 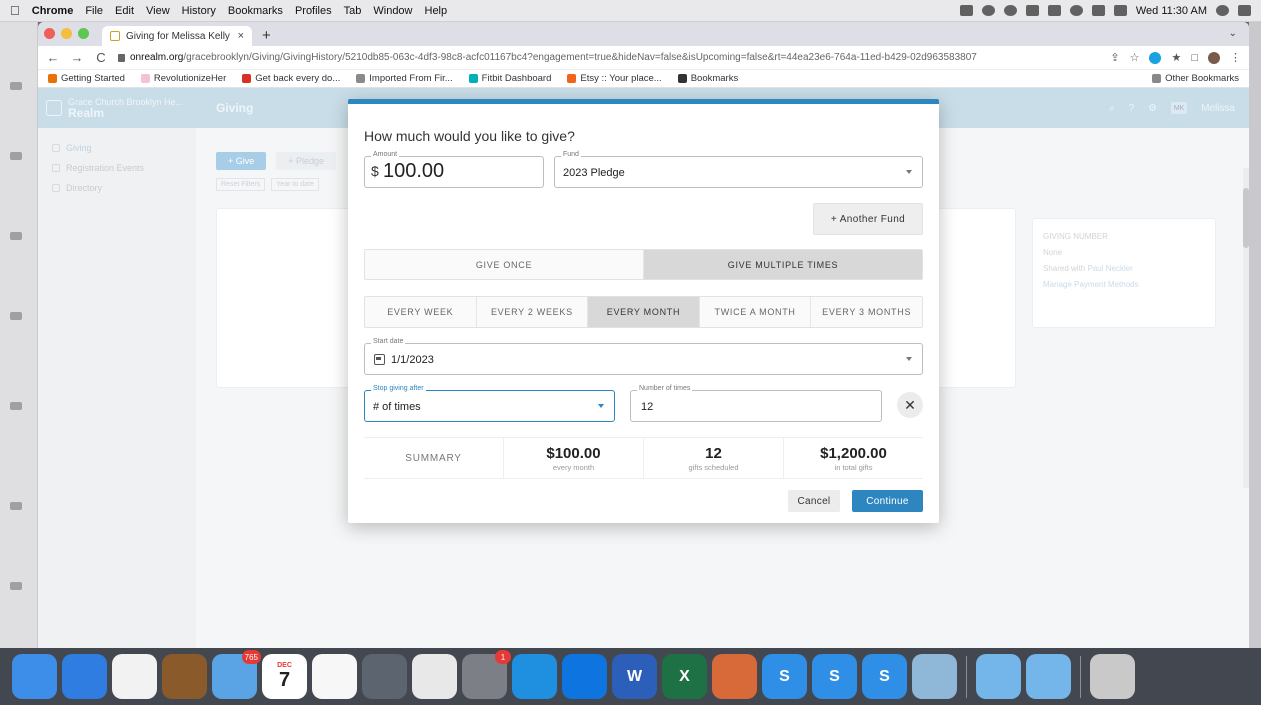 What do you see at coordinates (1179, 108) in the screenshot?
I see `user-avatar: MK` at bounding box center [1179, 108].